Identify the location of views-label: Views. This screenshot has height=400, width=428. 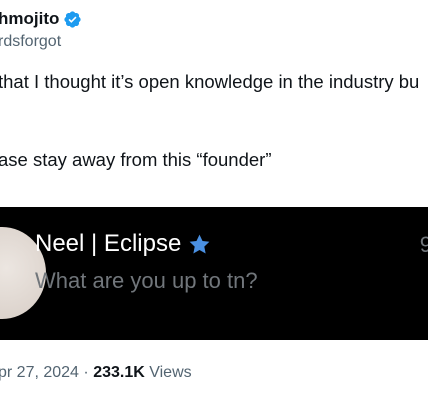
(170, 372).